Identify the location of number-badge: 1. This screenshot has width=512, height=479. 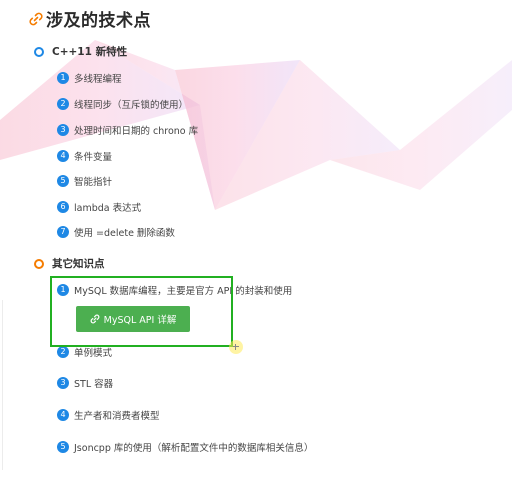
(63, 78).